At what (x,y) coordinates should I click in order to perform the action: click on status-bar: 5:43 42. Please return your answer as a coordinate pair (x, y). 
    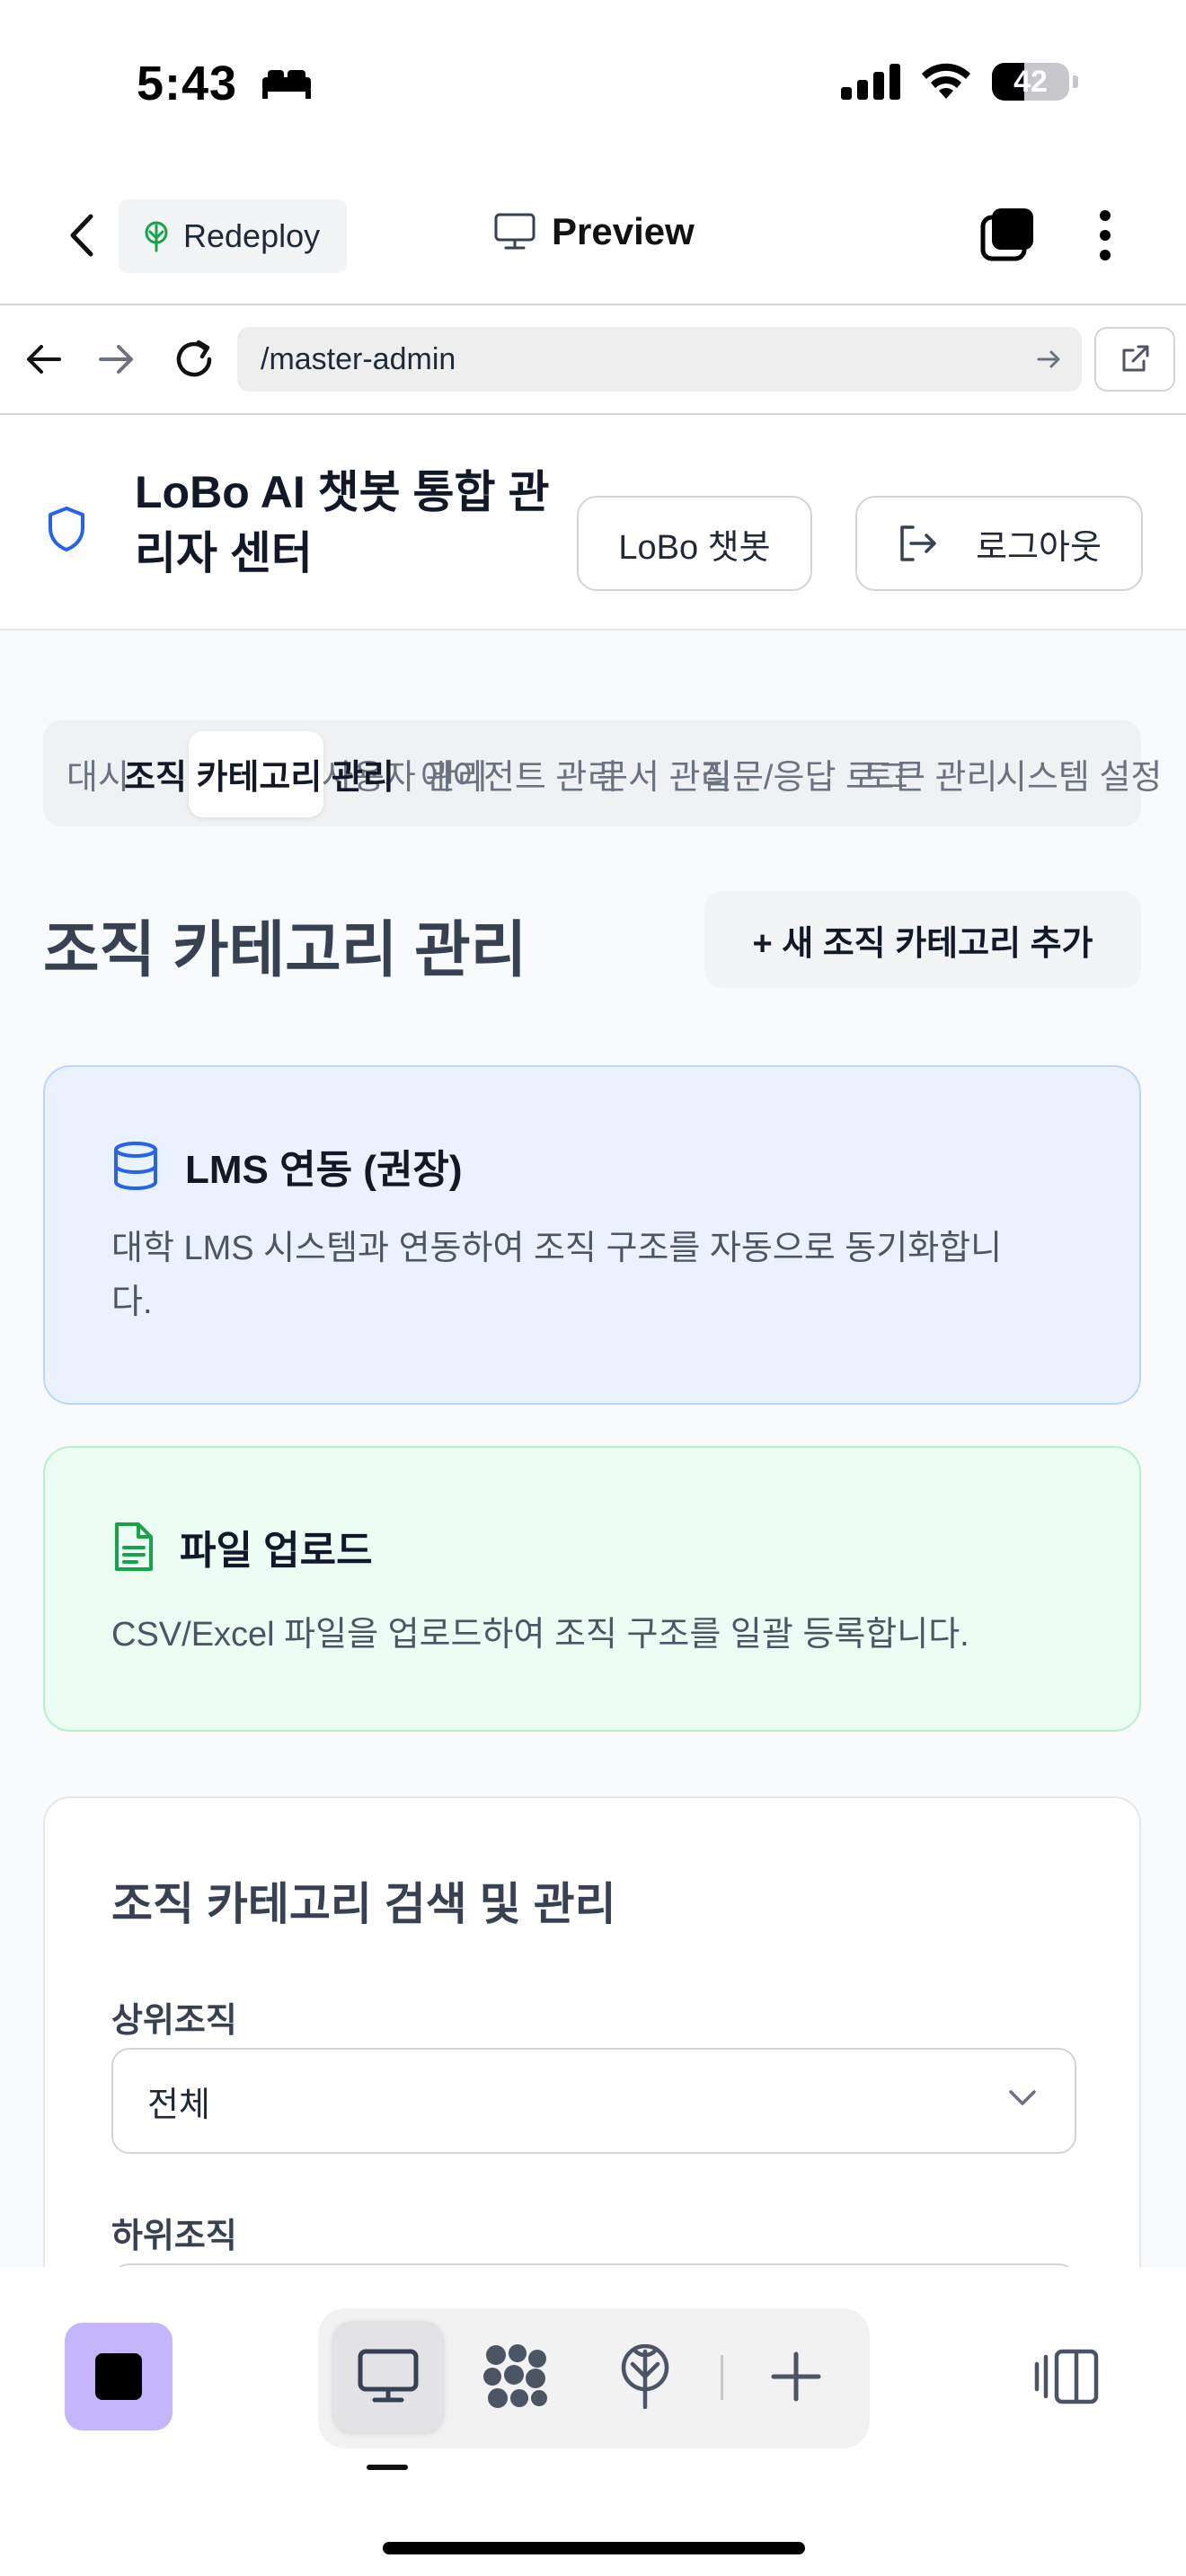
    Looking at the image, I should click on (593, 85).